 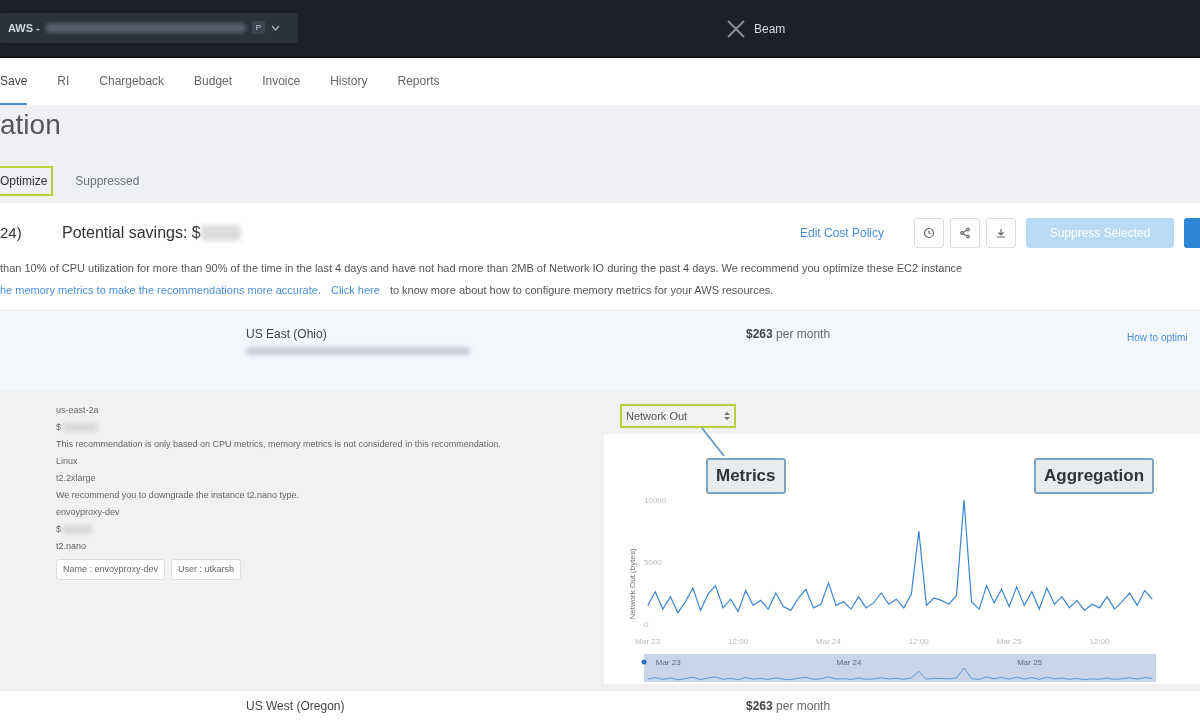 What do you see at coordinates (110, 180) in the screenshot?
I see `sub-tab: Suppressed` at bounding box center [110, 180].